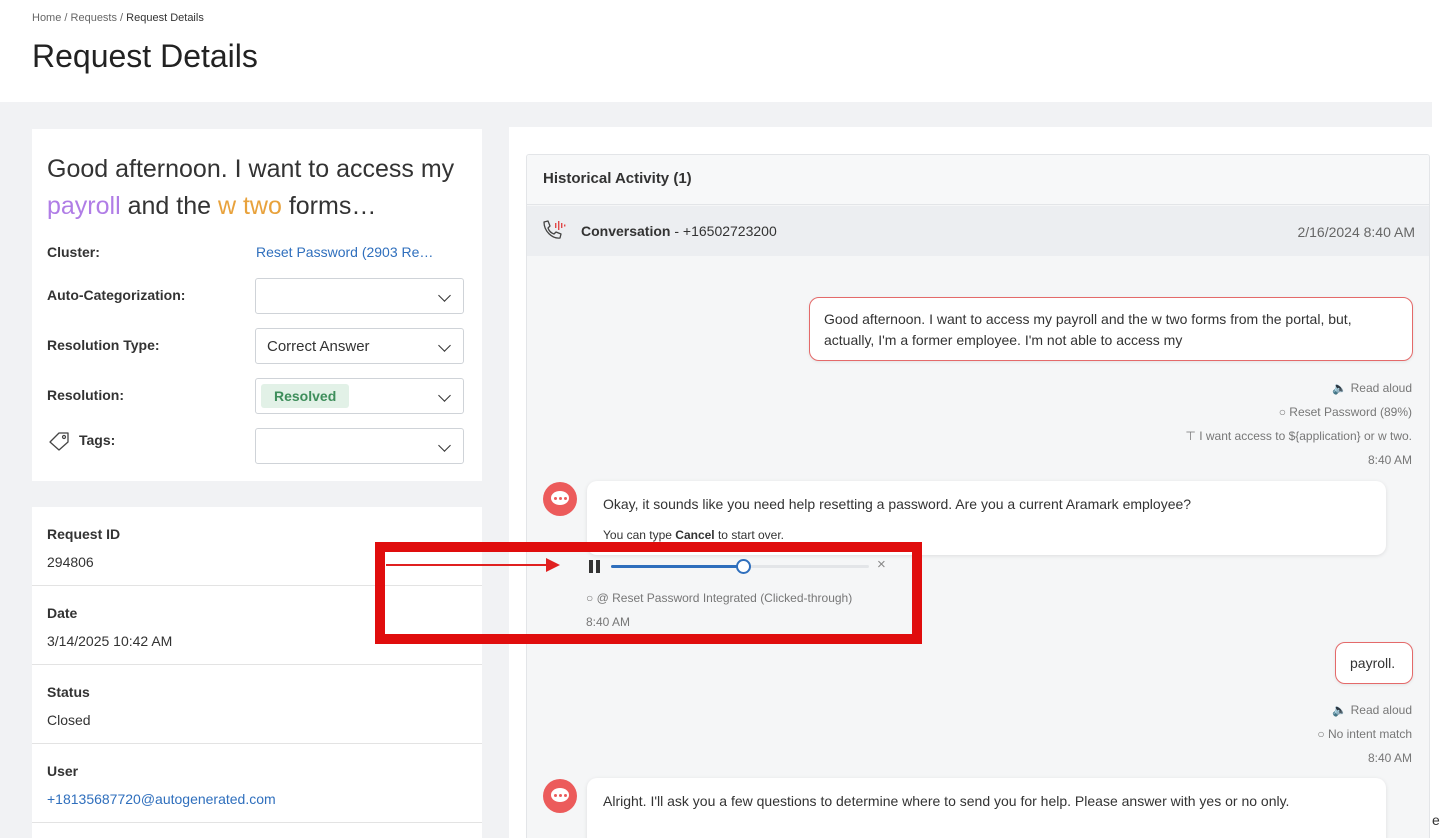 This screenshot has height=838, width=1440. What do you see at coordinates (94, 18) in the screenshot?
I see `breadcrumb-requests: Requests` at bounding box center [94, 18].